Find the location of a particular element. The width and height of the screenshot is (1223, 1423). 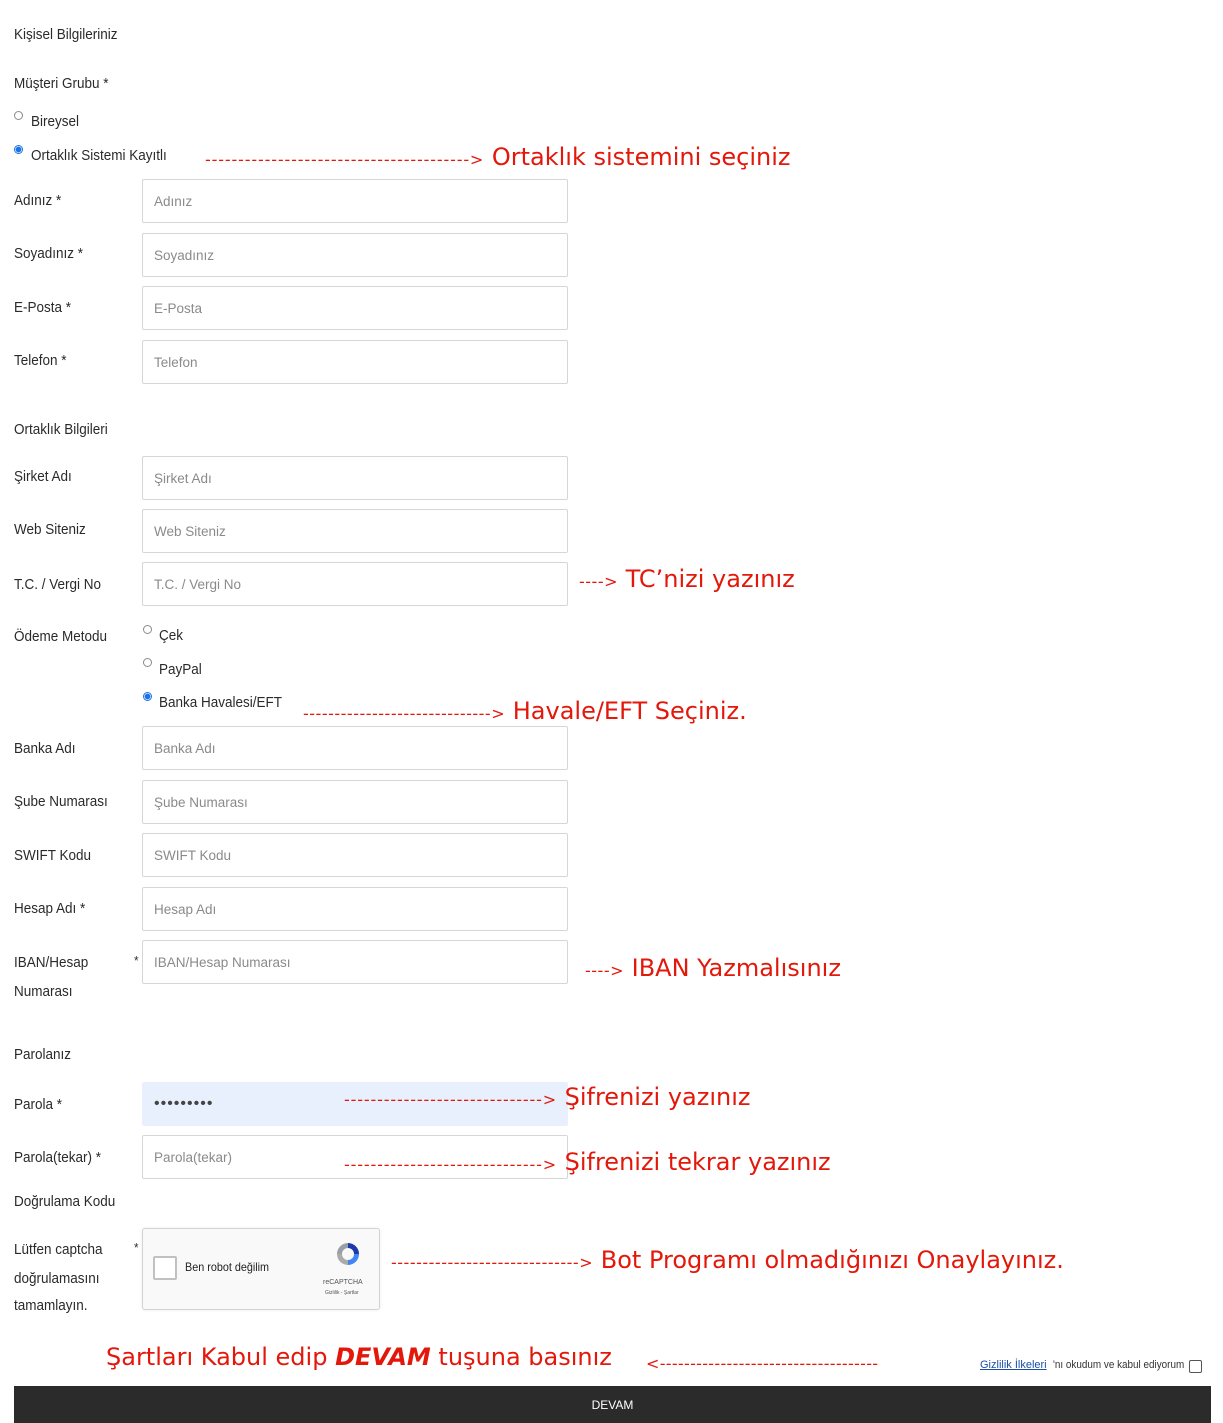

swift-label: SWIFT Kodu is located at coordinates (53, 855).